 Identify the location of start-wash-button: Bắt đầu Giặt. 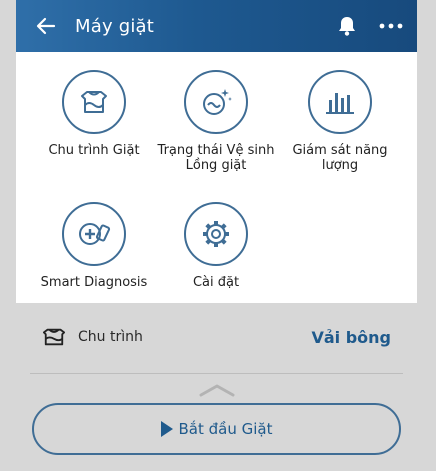
(216, 429).